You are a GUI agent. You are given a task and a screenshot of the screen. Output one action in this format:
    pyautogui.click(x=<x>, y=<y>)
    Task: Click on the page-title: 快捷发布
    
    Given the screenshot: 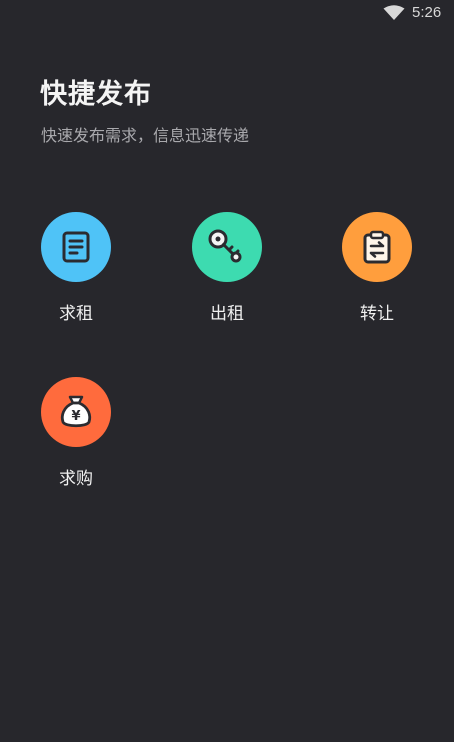 What is the action you would take?
    pyautogui.click(x=96, y=94)
    